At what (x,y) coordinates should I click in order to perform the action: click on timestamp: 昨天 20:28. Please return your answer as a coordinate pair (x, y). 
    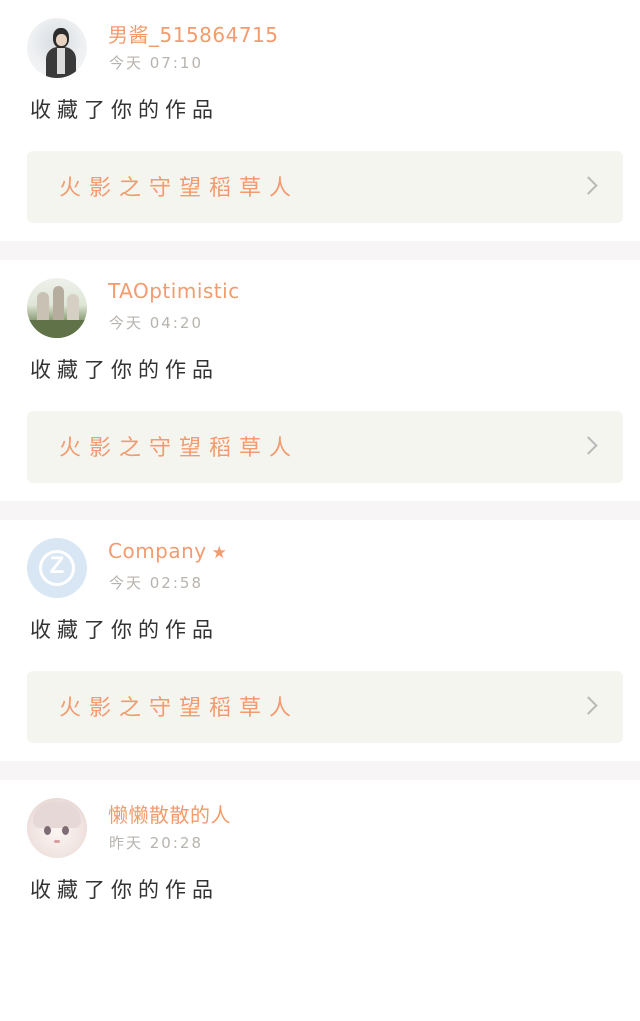
    Looking at the image, I should click on (156, 843).